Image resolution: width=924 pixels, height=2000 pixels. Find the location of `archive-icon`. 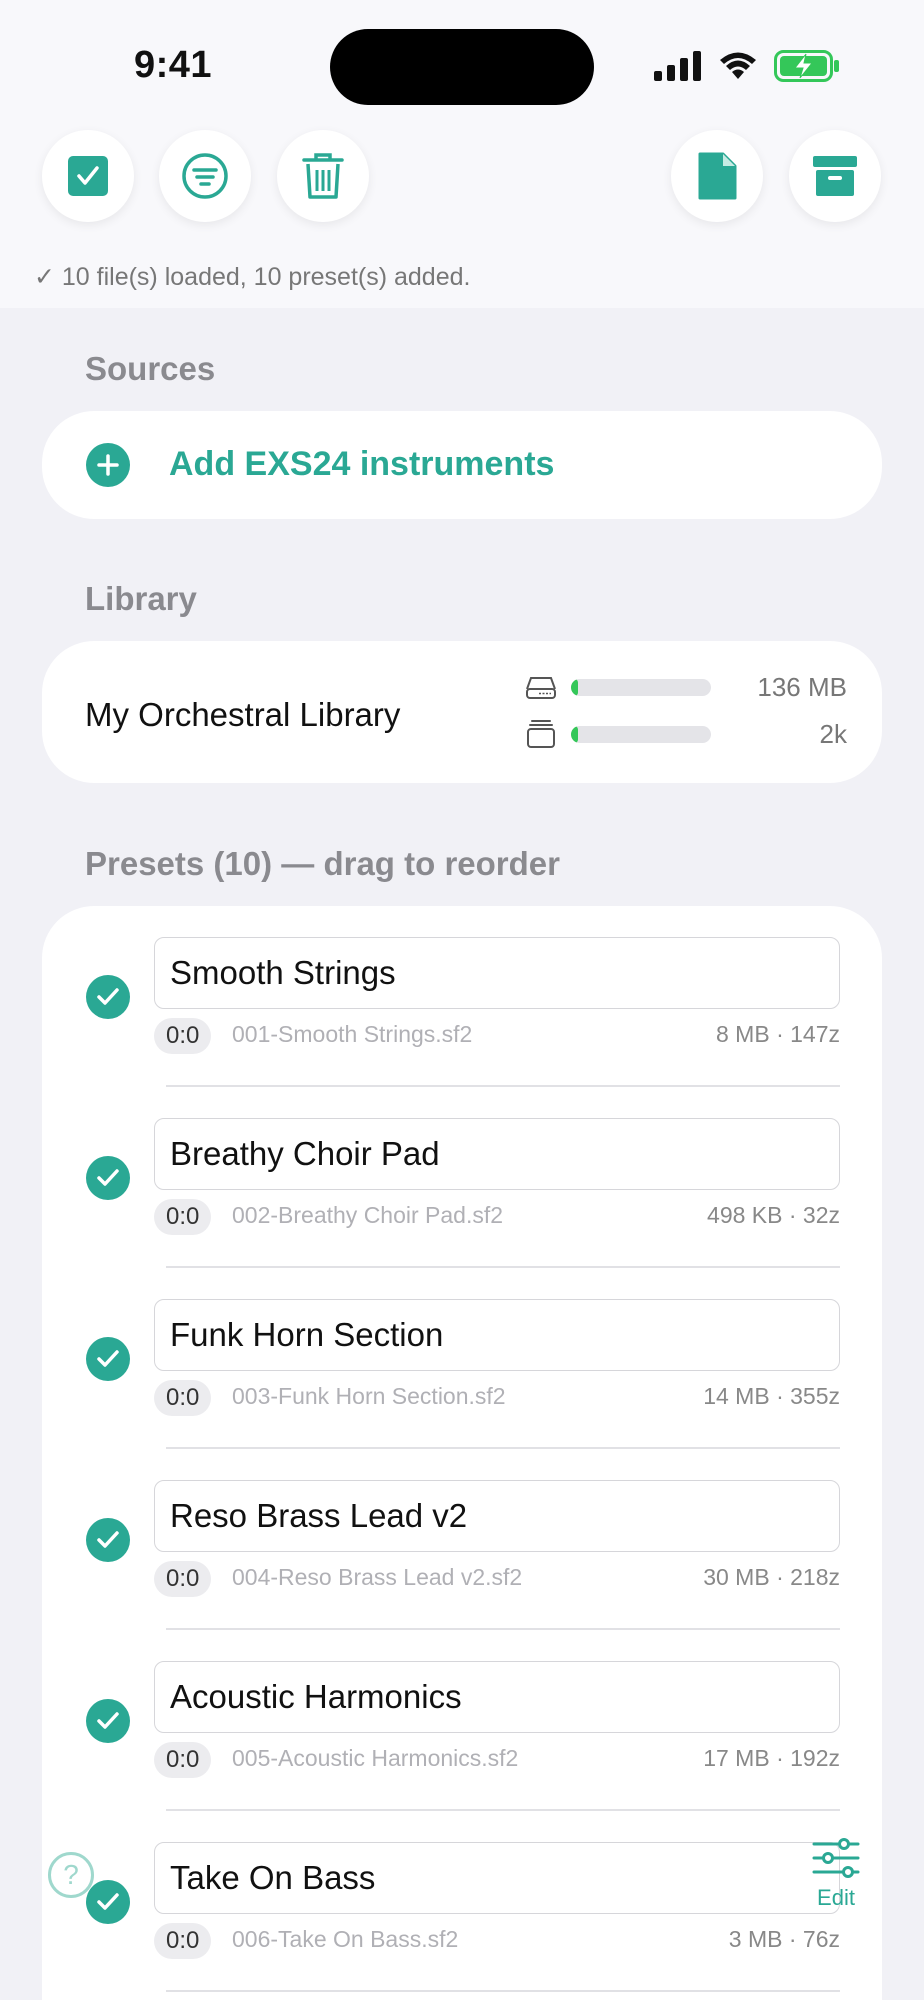

archive-icon is located at coordinates (835, 176).